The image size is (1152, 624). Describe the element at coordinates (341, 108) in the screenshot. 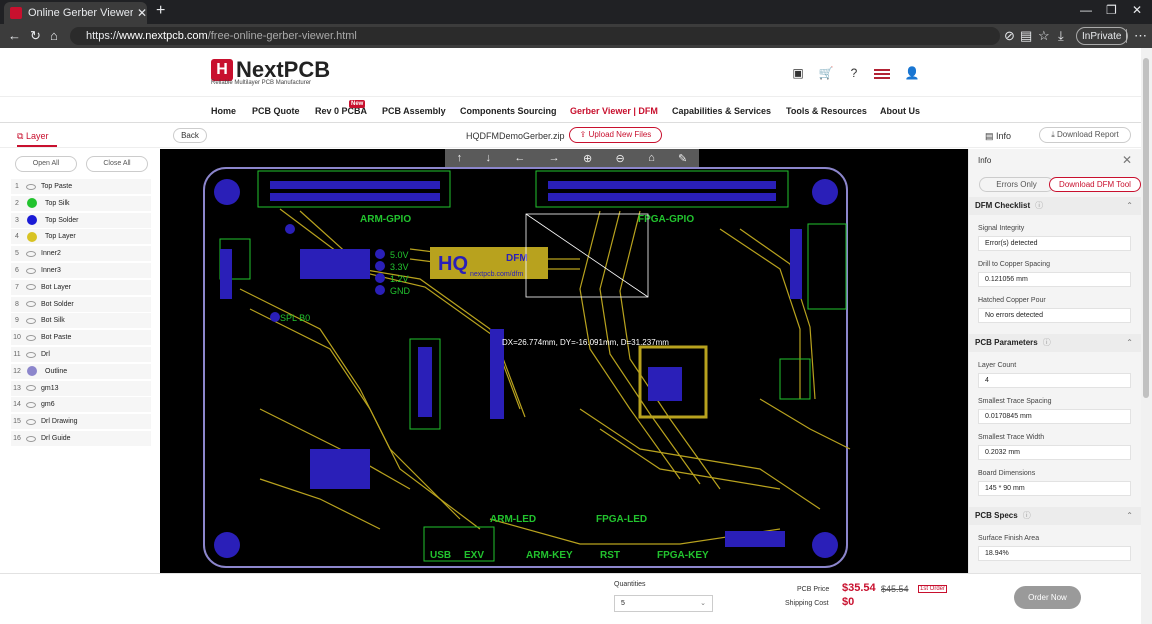

I see `menu-rev0-pcba: Rev 0 PCBA New` at that location.